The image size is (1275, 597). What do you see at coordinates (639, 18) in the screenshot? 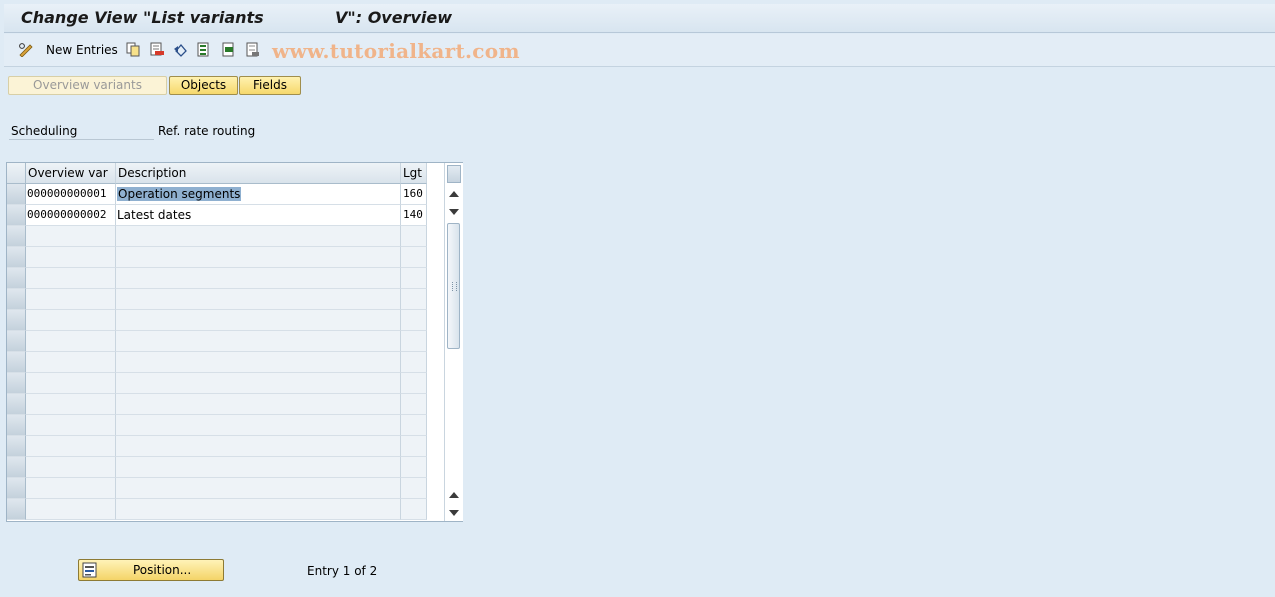
I see `title-bar: Change View "List variants V": Overview` at bounding box center [639, 18].